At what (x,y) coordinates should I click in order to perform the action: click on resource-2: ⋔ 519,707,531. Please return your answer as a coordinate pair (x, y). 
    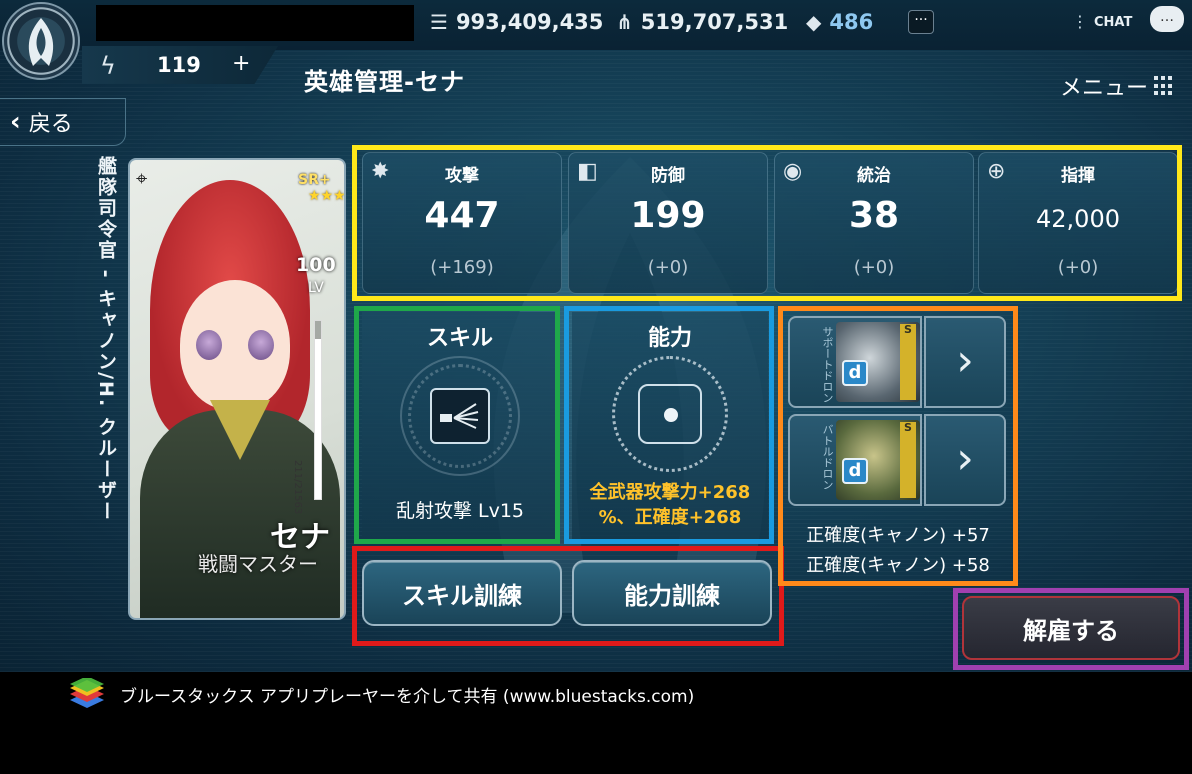
    Looking at the image, I should click on (702, 22).